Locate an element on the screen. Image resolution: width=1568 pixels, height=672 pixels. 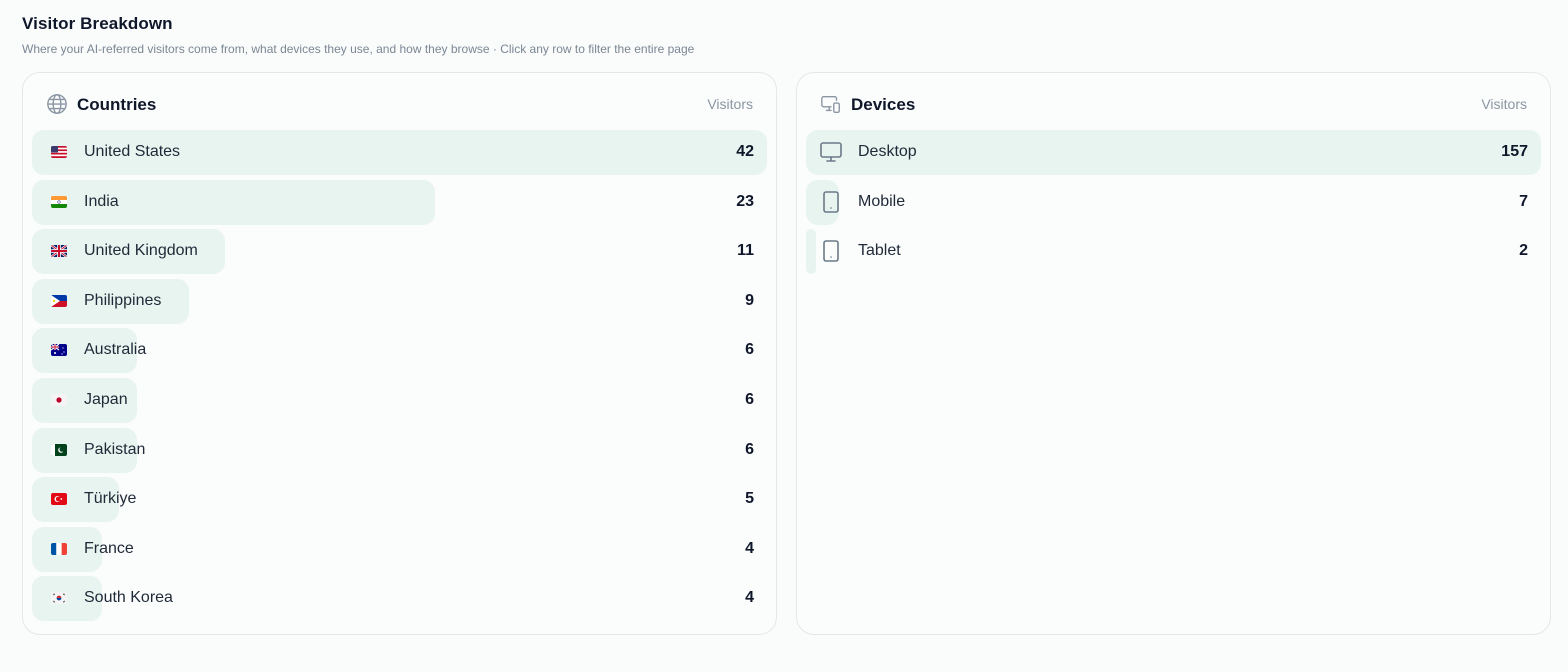
kr-flag-icon is located at coordinates (59, 598).